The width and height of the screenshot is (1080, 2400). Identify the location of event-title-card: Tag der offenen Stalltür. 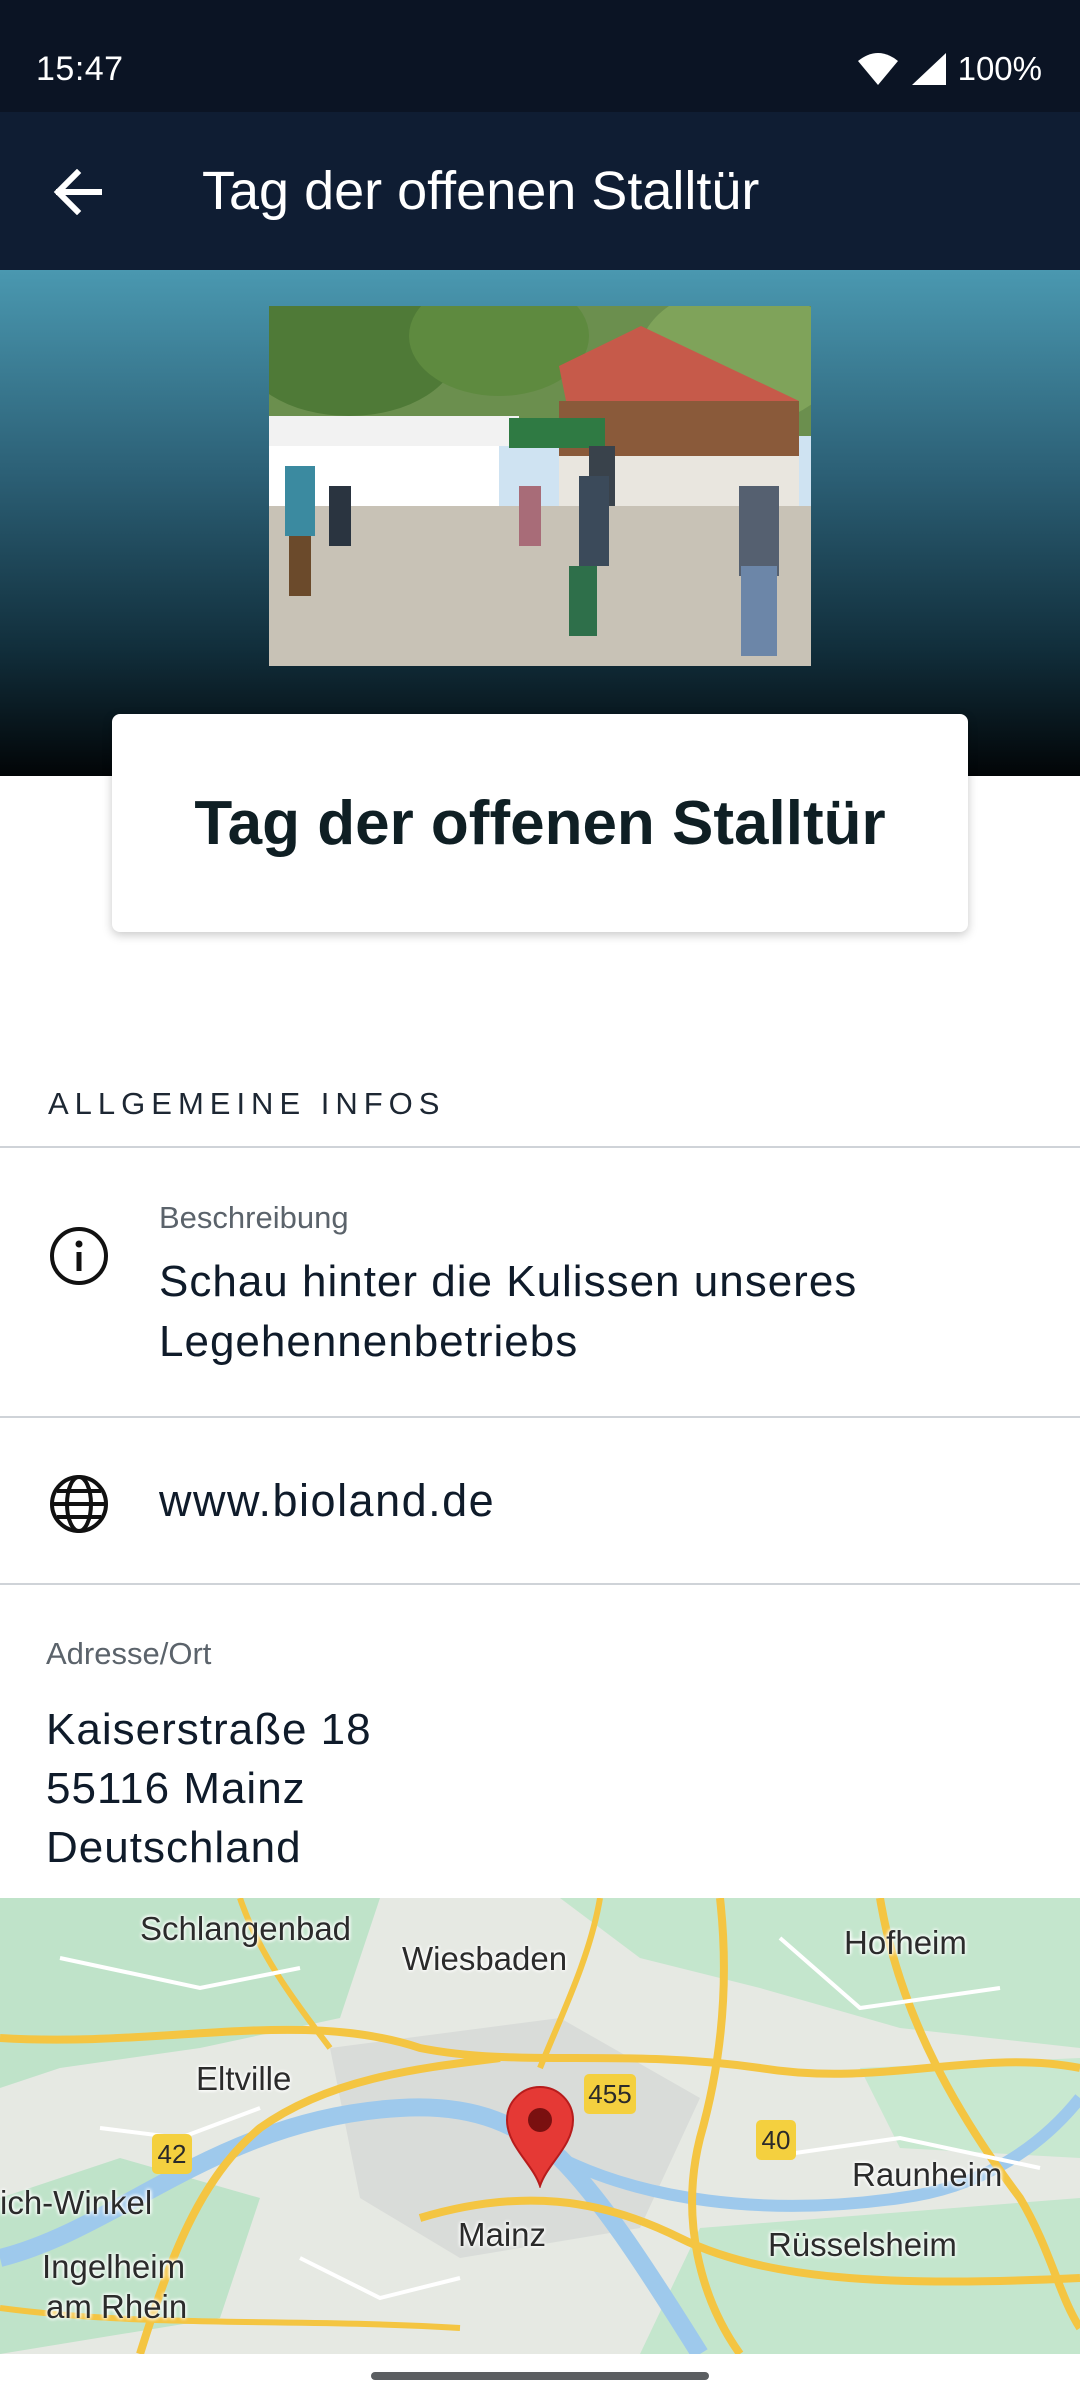
(540, 823).